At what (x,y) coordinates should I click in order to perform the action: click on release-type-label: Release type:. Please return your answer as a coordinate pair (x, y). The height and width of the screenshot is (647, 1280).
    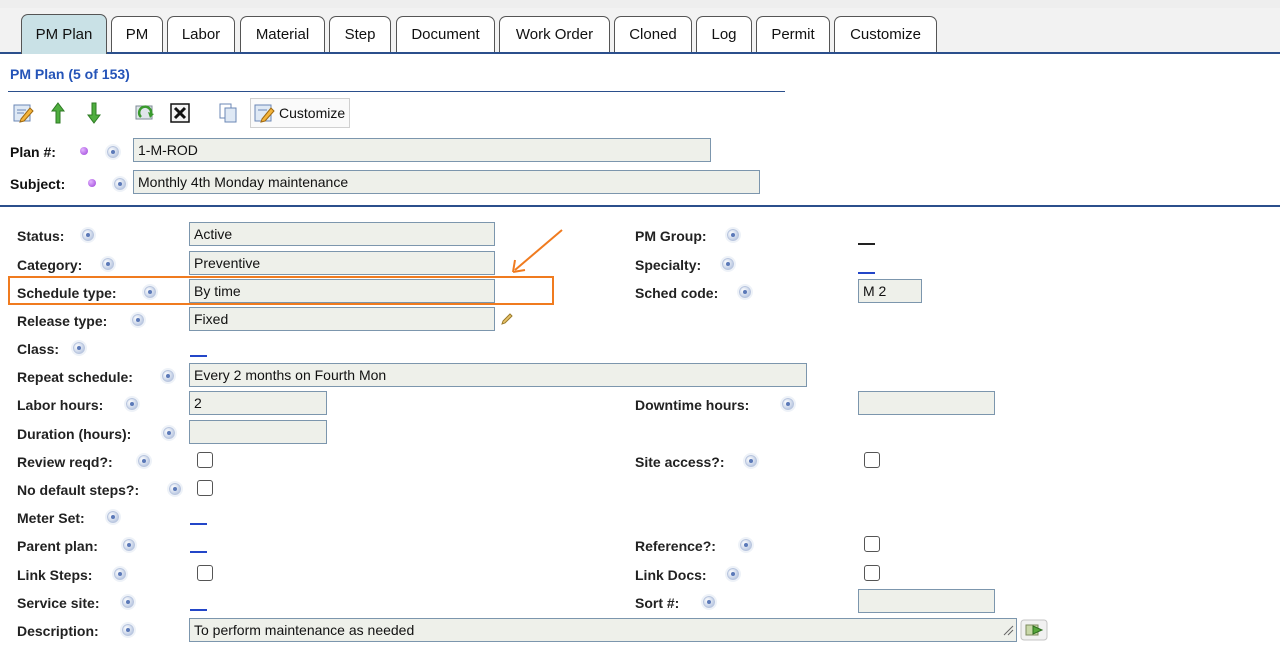
    Looking at the image, I should click on (62, 321).